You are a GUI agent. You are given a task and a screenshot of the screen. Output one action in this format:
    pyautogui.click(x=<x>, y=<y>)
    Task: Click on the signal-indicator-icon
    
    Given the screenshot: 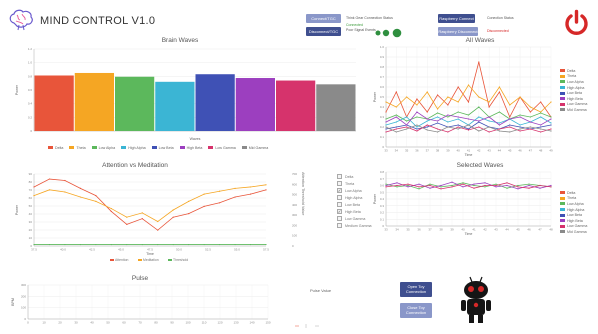 What is the action you would take?
    pyautogui.click(x=389, y=31)
    